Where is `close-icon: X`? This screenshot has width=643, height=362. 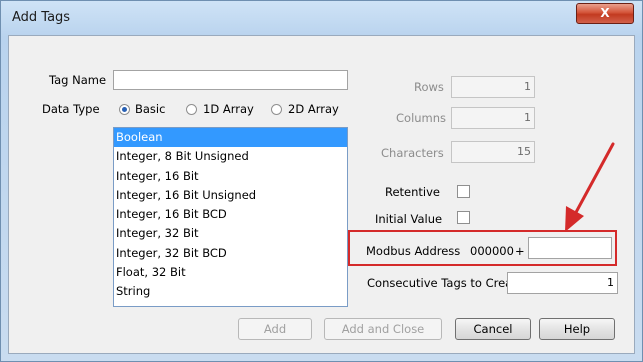 close-icon: X is located at coordinates (605, 13).